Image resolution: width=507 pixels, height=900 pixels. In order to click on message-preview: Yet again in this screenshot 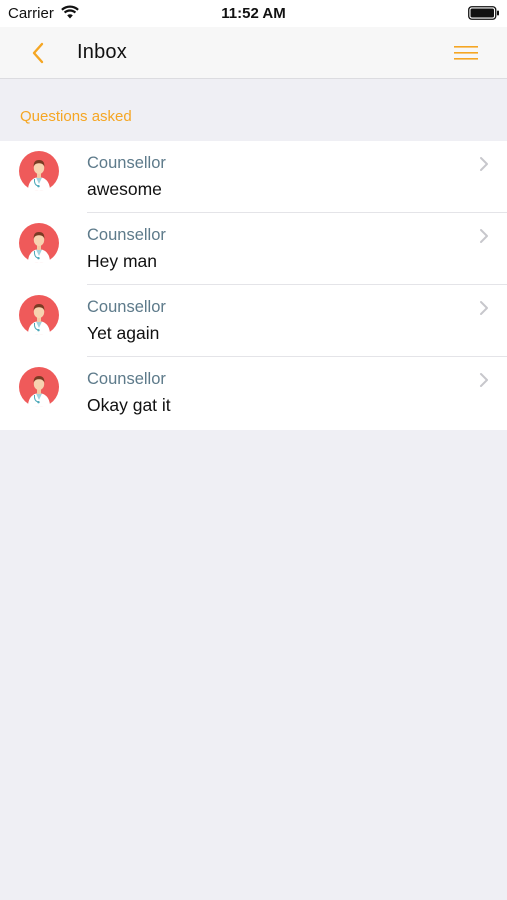, I will do `click(123, 333)`.